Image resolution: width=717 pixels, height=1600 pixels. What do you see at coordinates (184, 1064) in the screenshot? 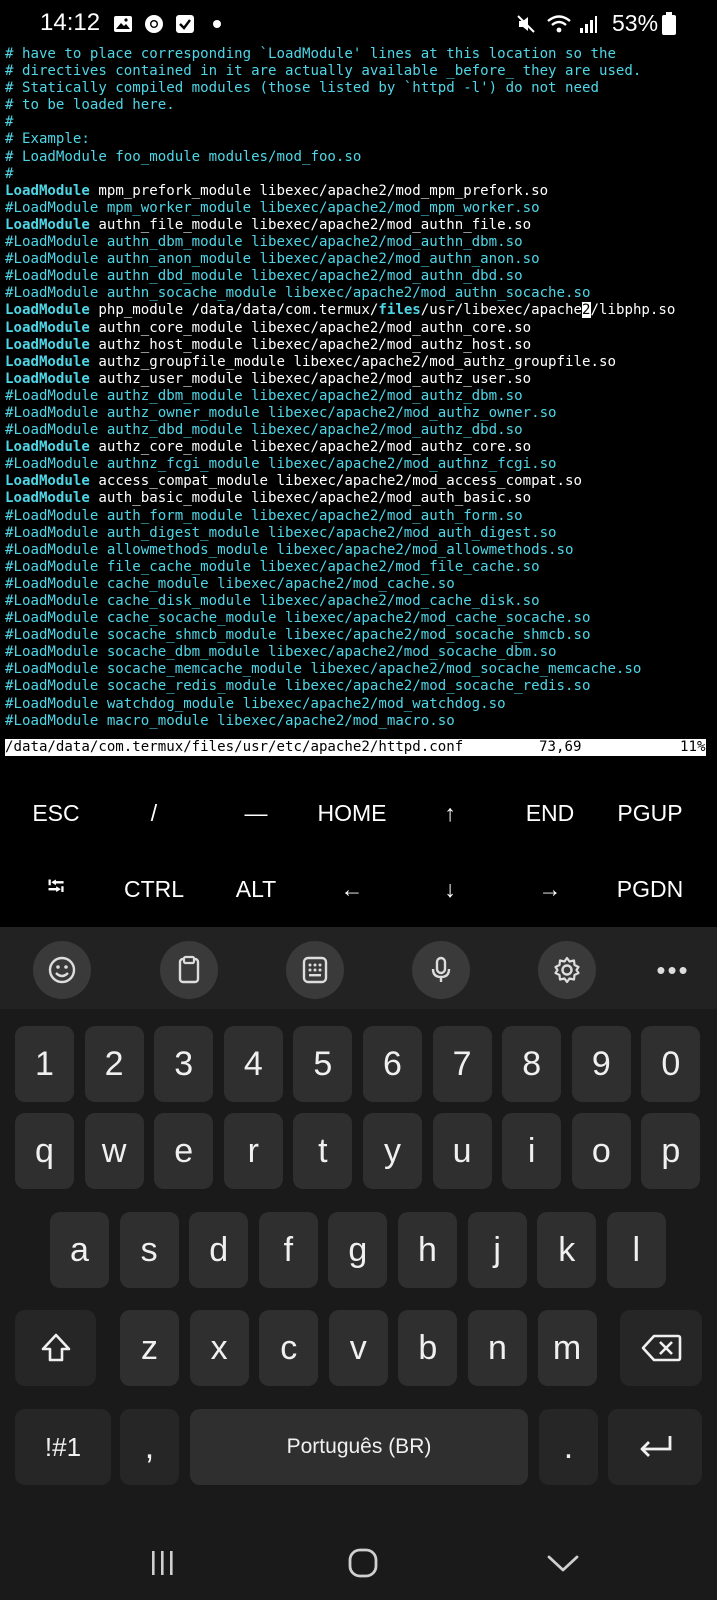
I see `key: 3` at bounding box center [184, 1064].